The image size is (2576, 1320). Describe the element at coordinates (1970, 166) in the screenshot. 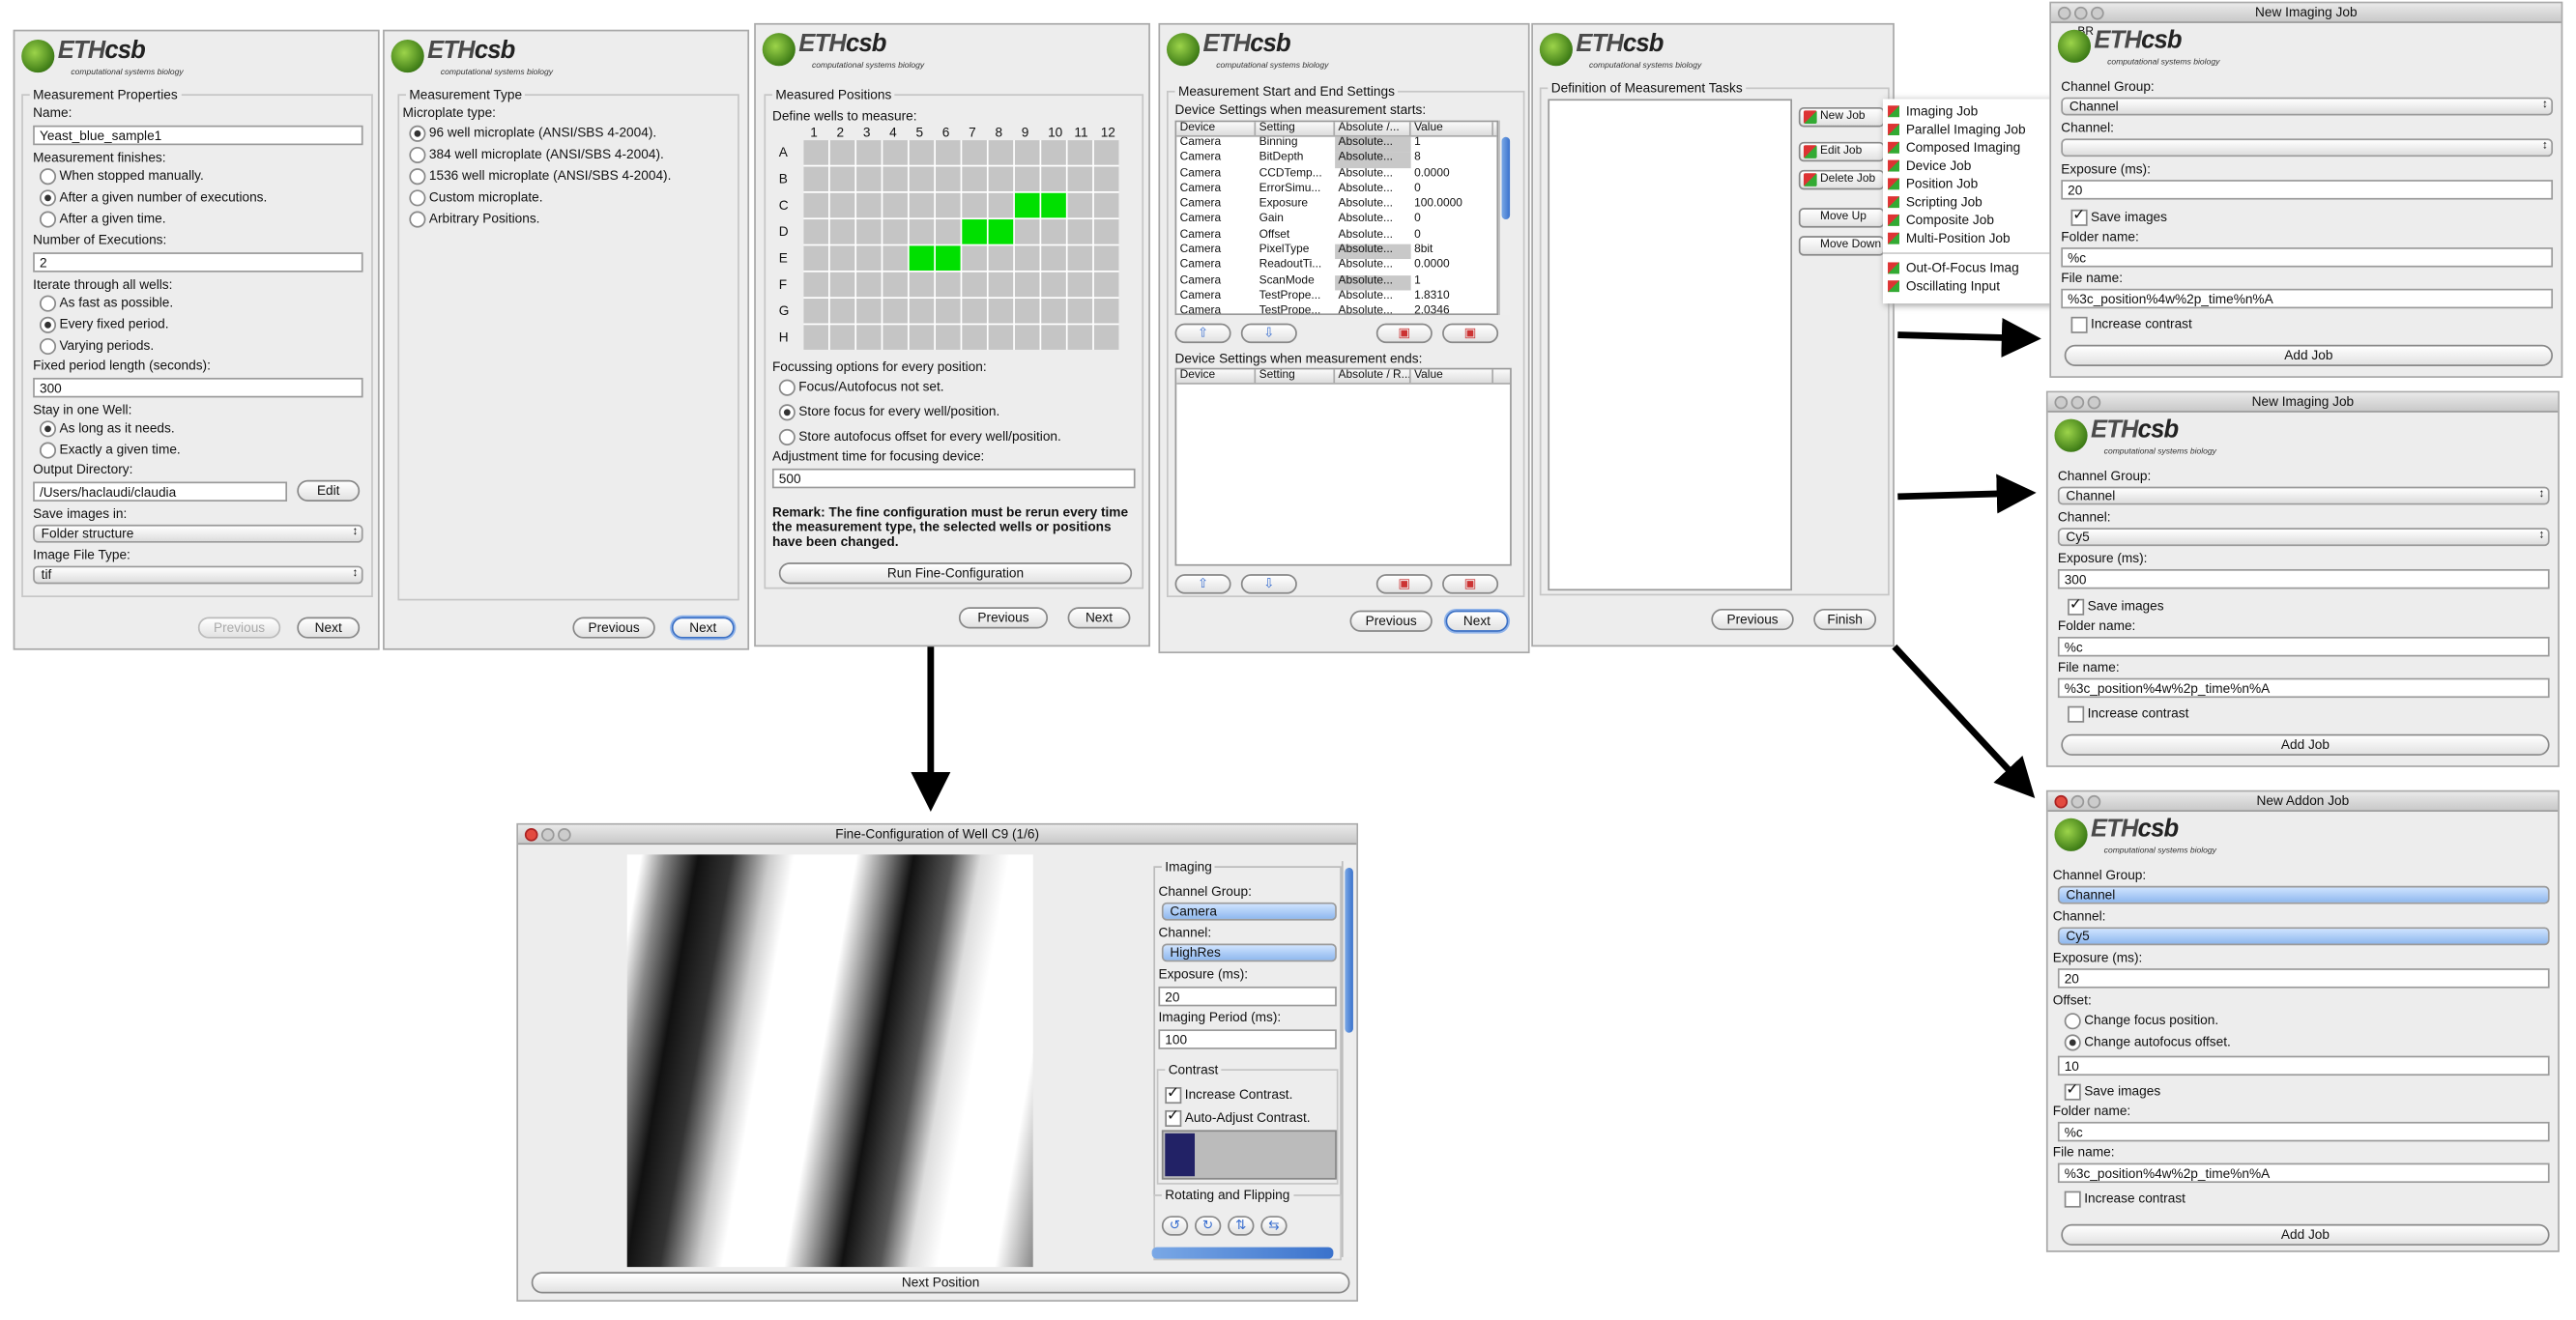

I see `menu-item-device-job: Device Job` at that location.